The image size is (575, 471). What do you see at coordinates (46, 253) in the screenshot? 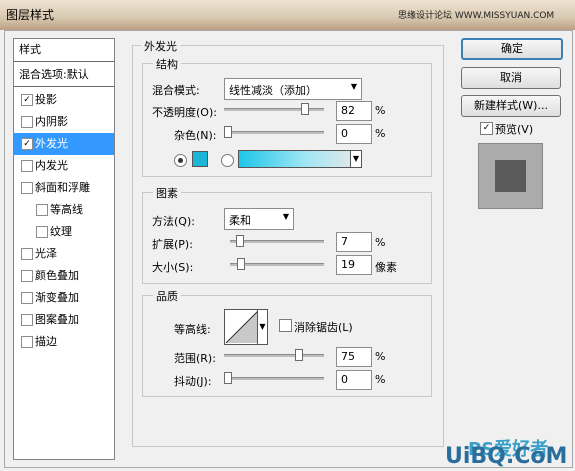
I see `style-item-label: 光泽` at bounding box center [46, 253].